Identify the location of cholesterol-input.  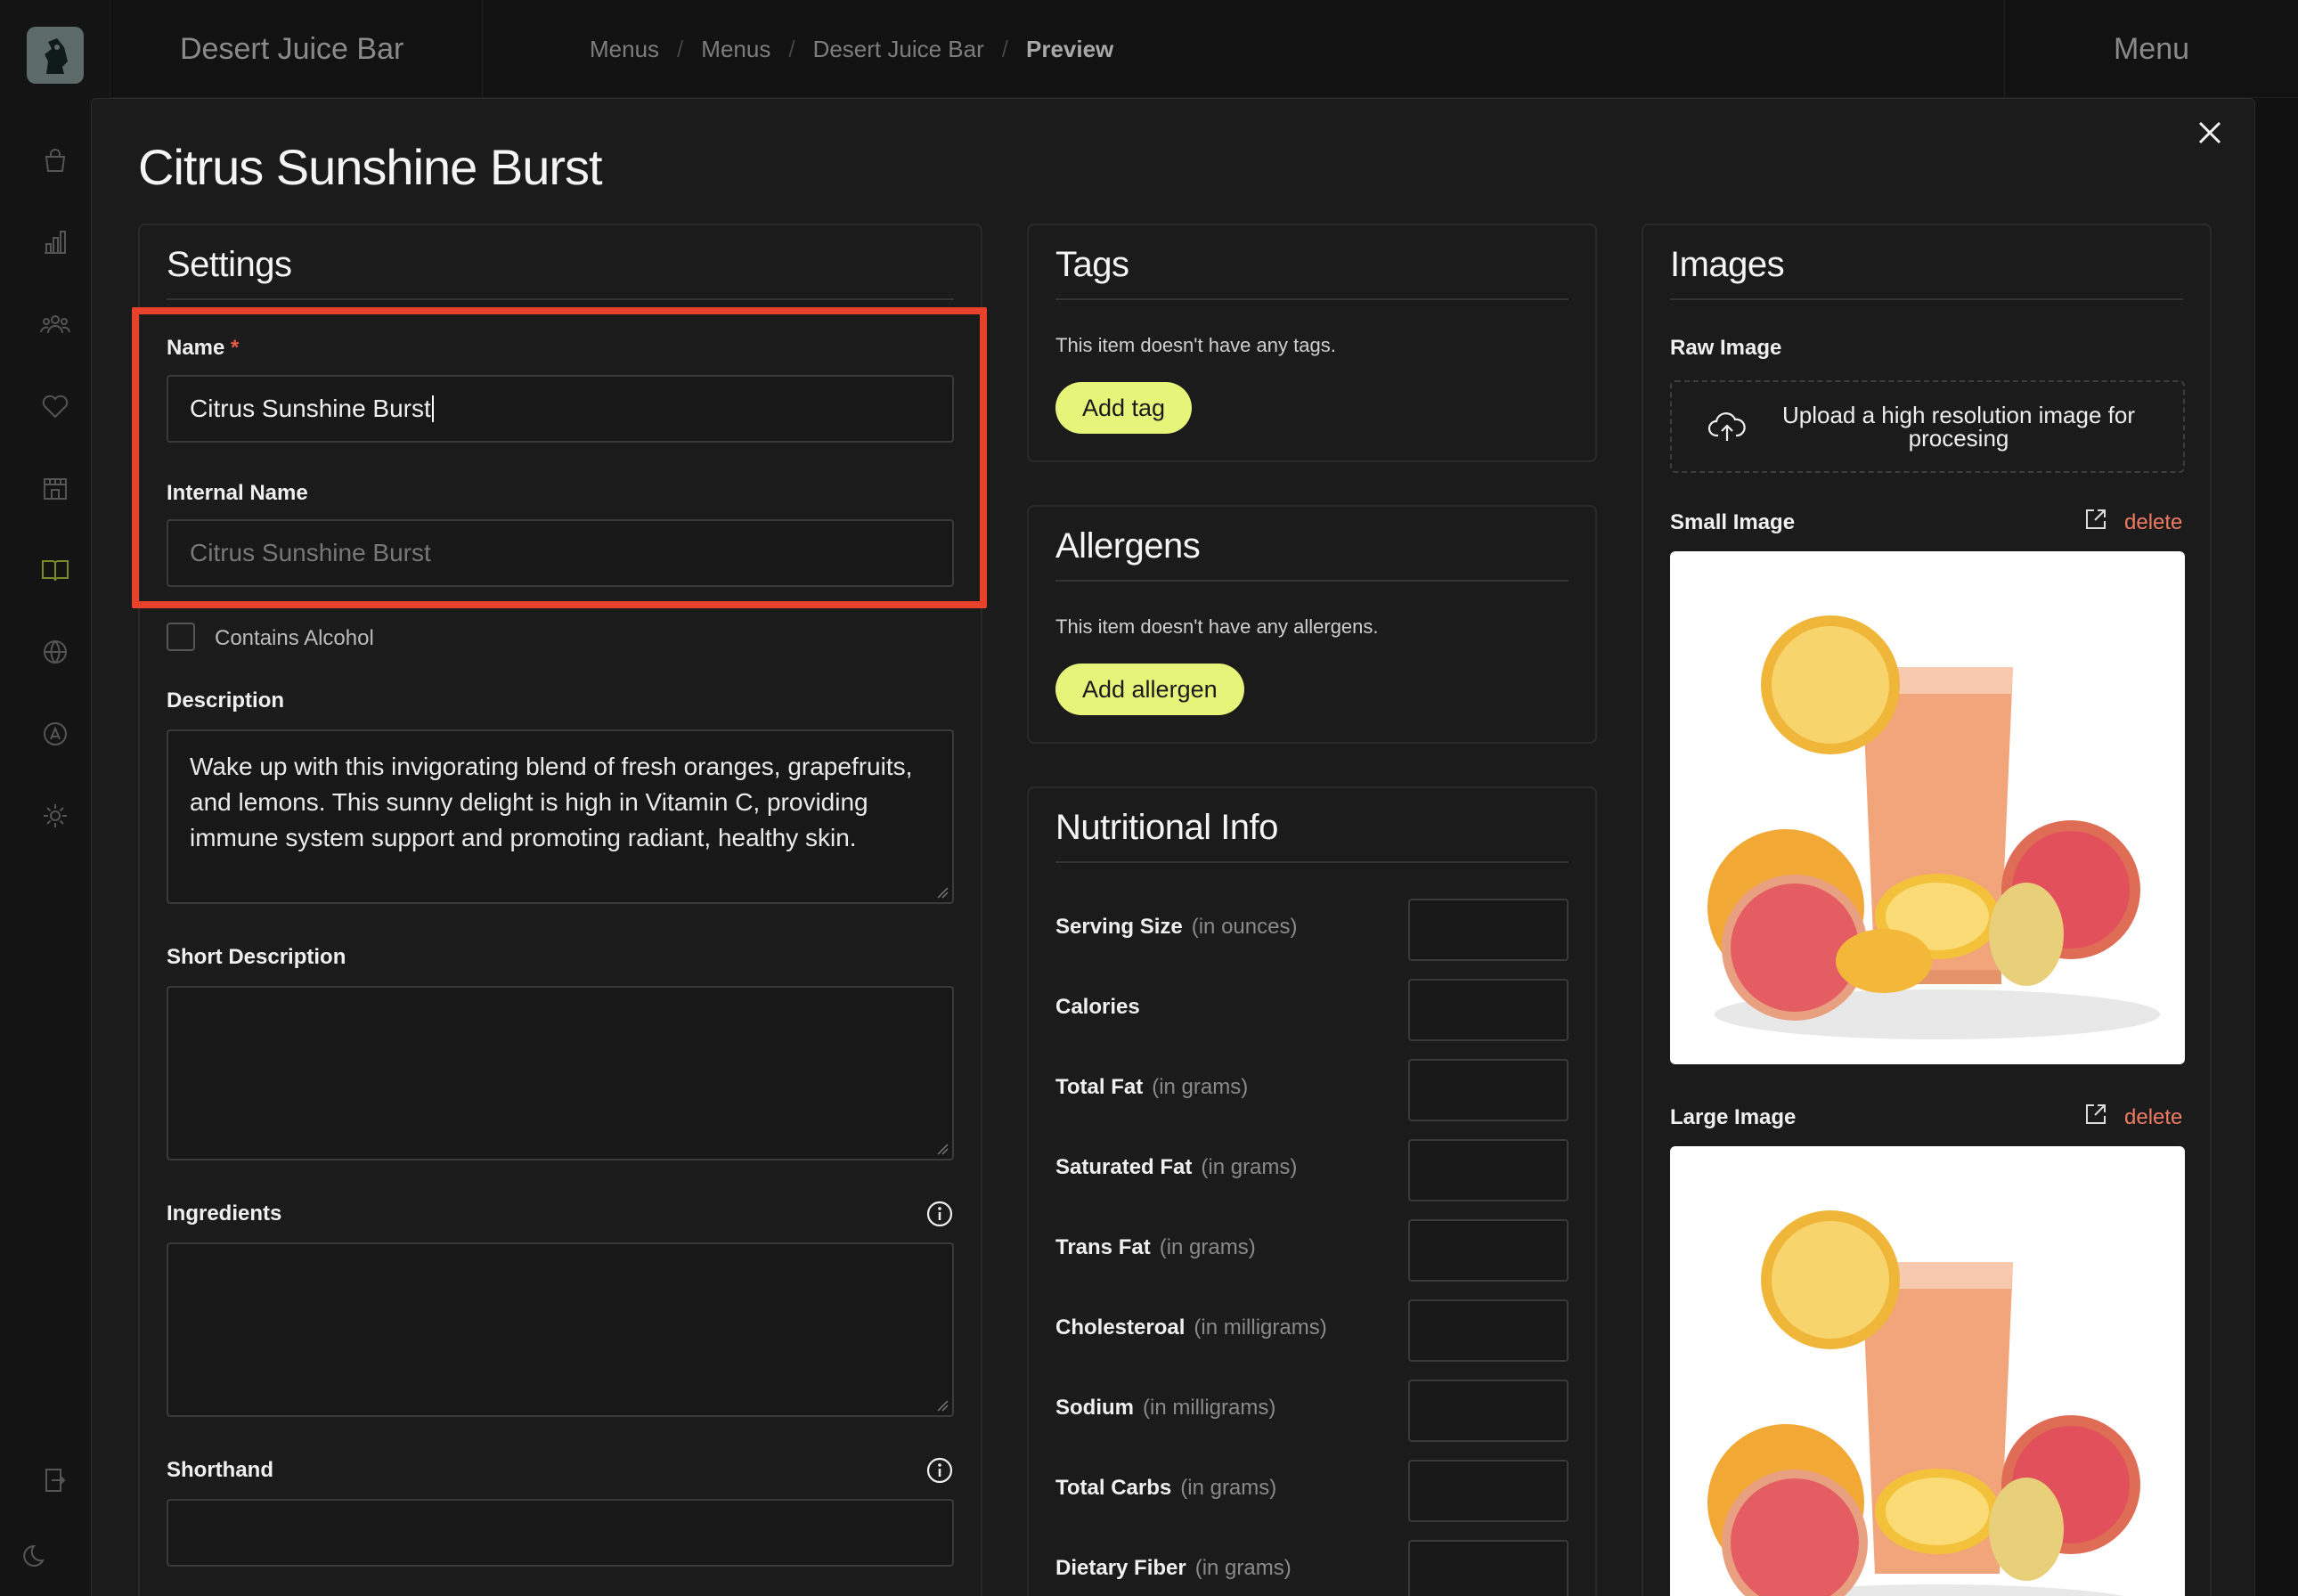
(1489, 1330).